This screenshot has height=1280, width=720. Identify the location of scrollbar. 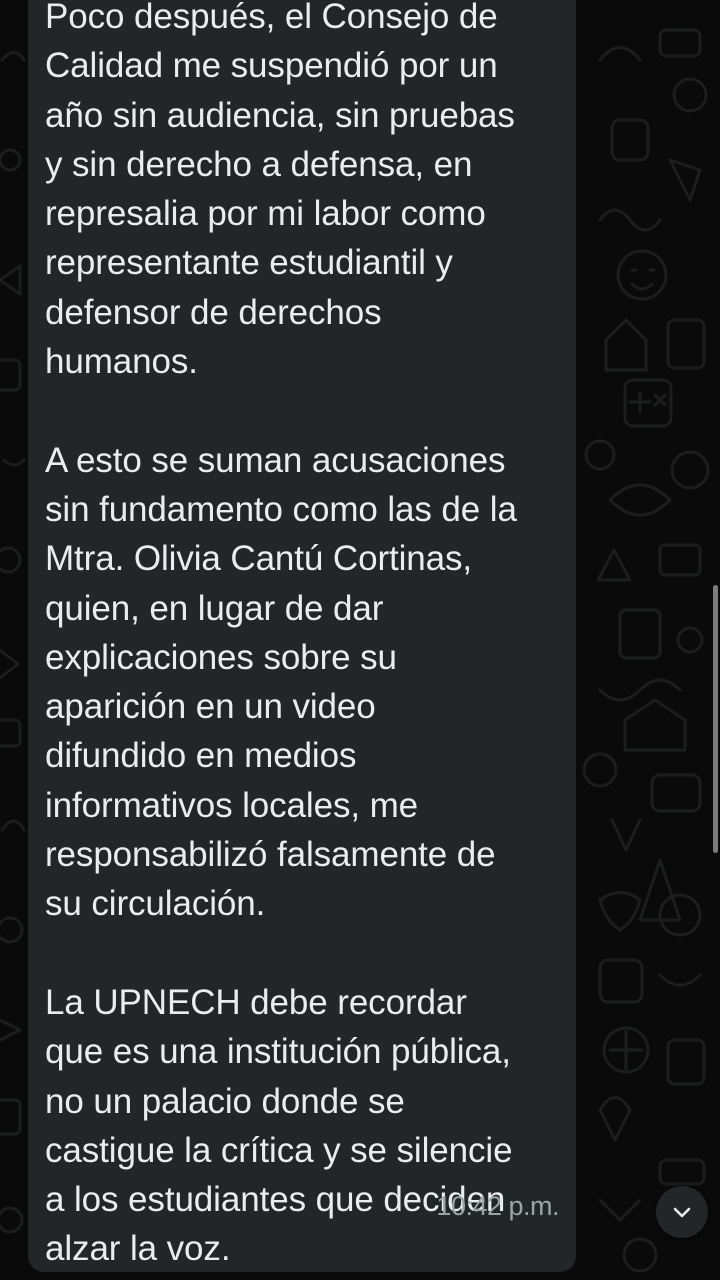
(715, 719).